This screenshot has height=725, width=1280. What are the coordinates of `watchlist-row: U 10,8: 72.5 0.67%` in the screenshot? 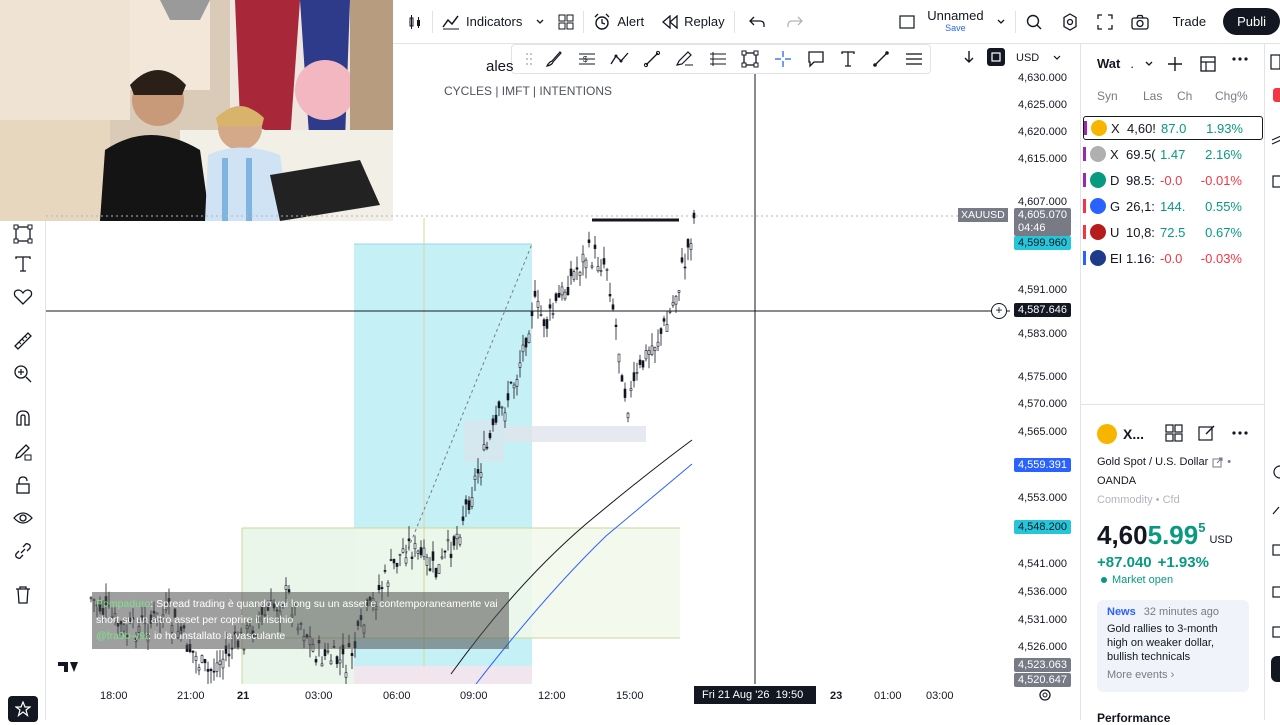 It's located at (1173, 232).